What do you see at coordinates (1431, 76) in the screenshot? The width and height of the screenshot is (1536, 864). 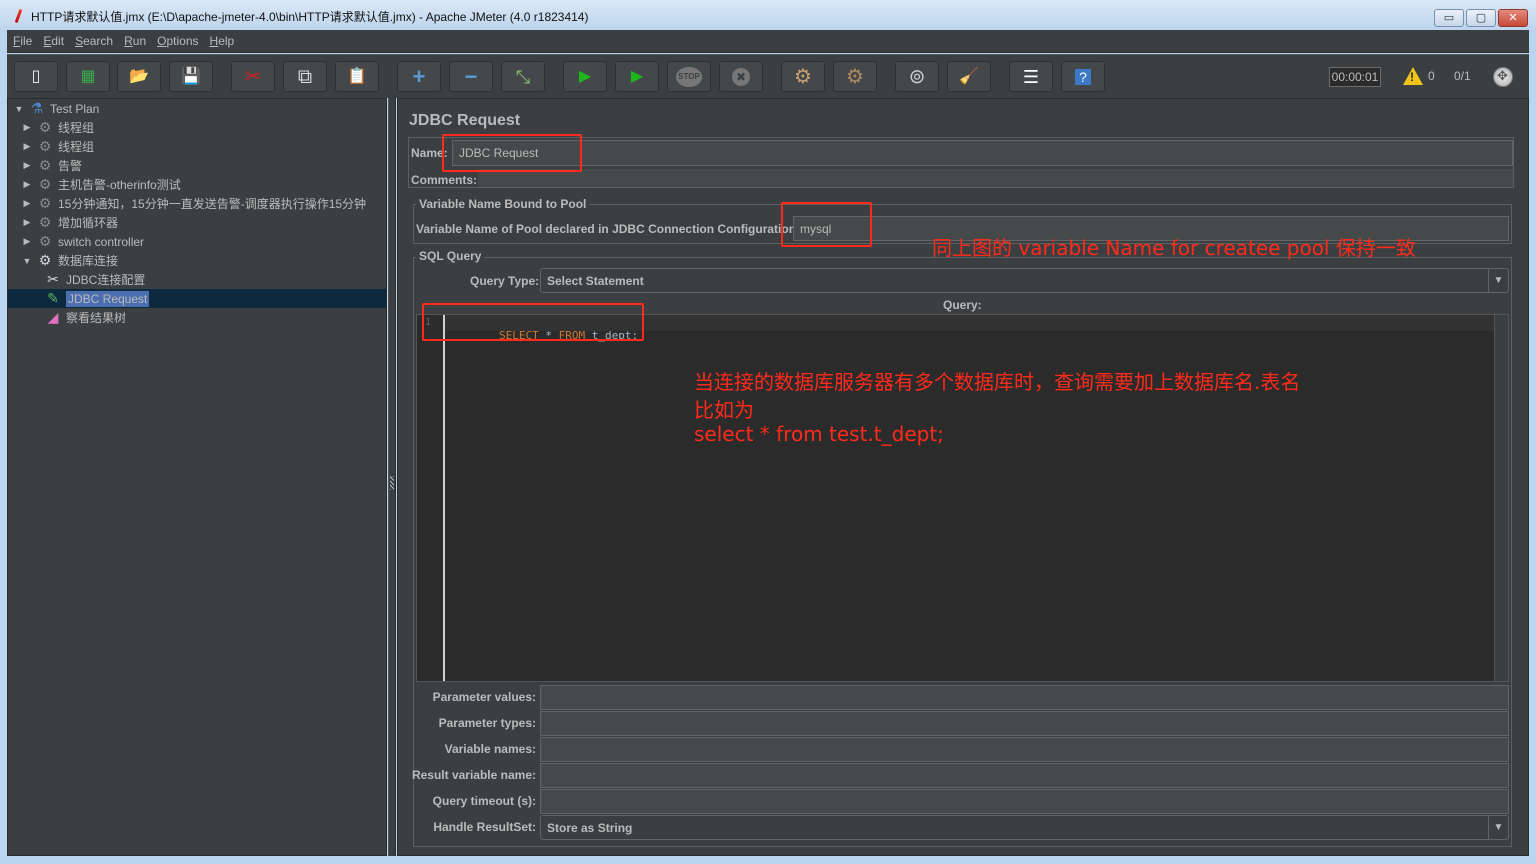 I see `warning-count: 0` at bounding box center [1431, 76].